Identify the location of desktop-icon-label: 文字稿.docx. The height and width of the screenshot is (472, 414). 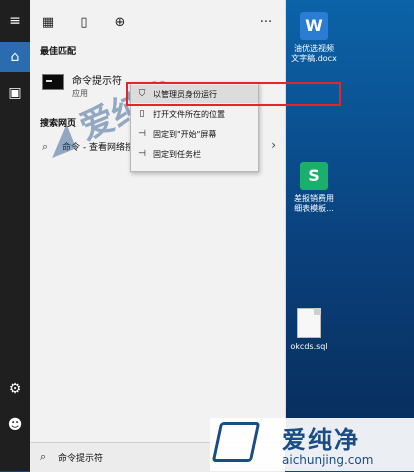
(314, 58).